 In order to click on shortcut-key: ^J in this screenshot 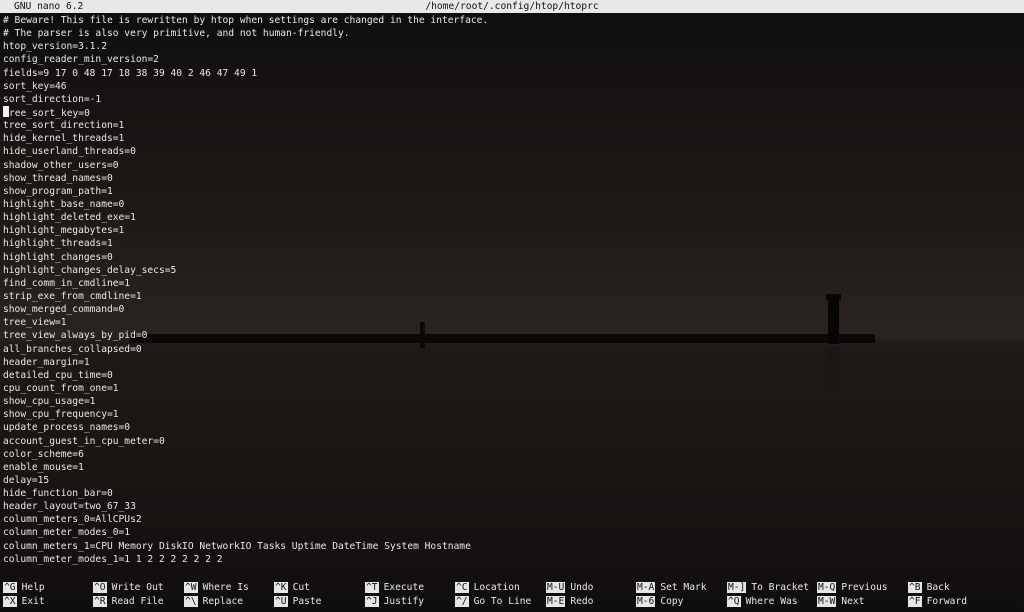, I will do `click(372, 601)`.